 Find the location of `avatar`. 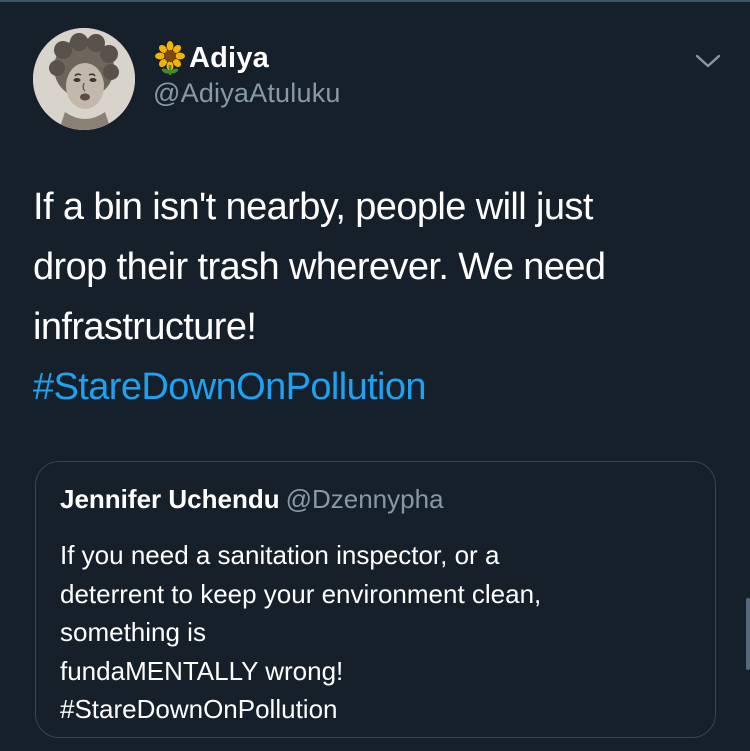

avatar is located at coordinates (84, 79).